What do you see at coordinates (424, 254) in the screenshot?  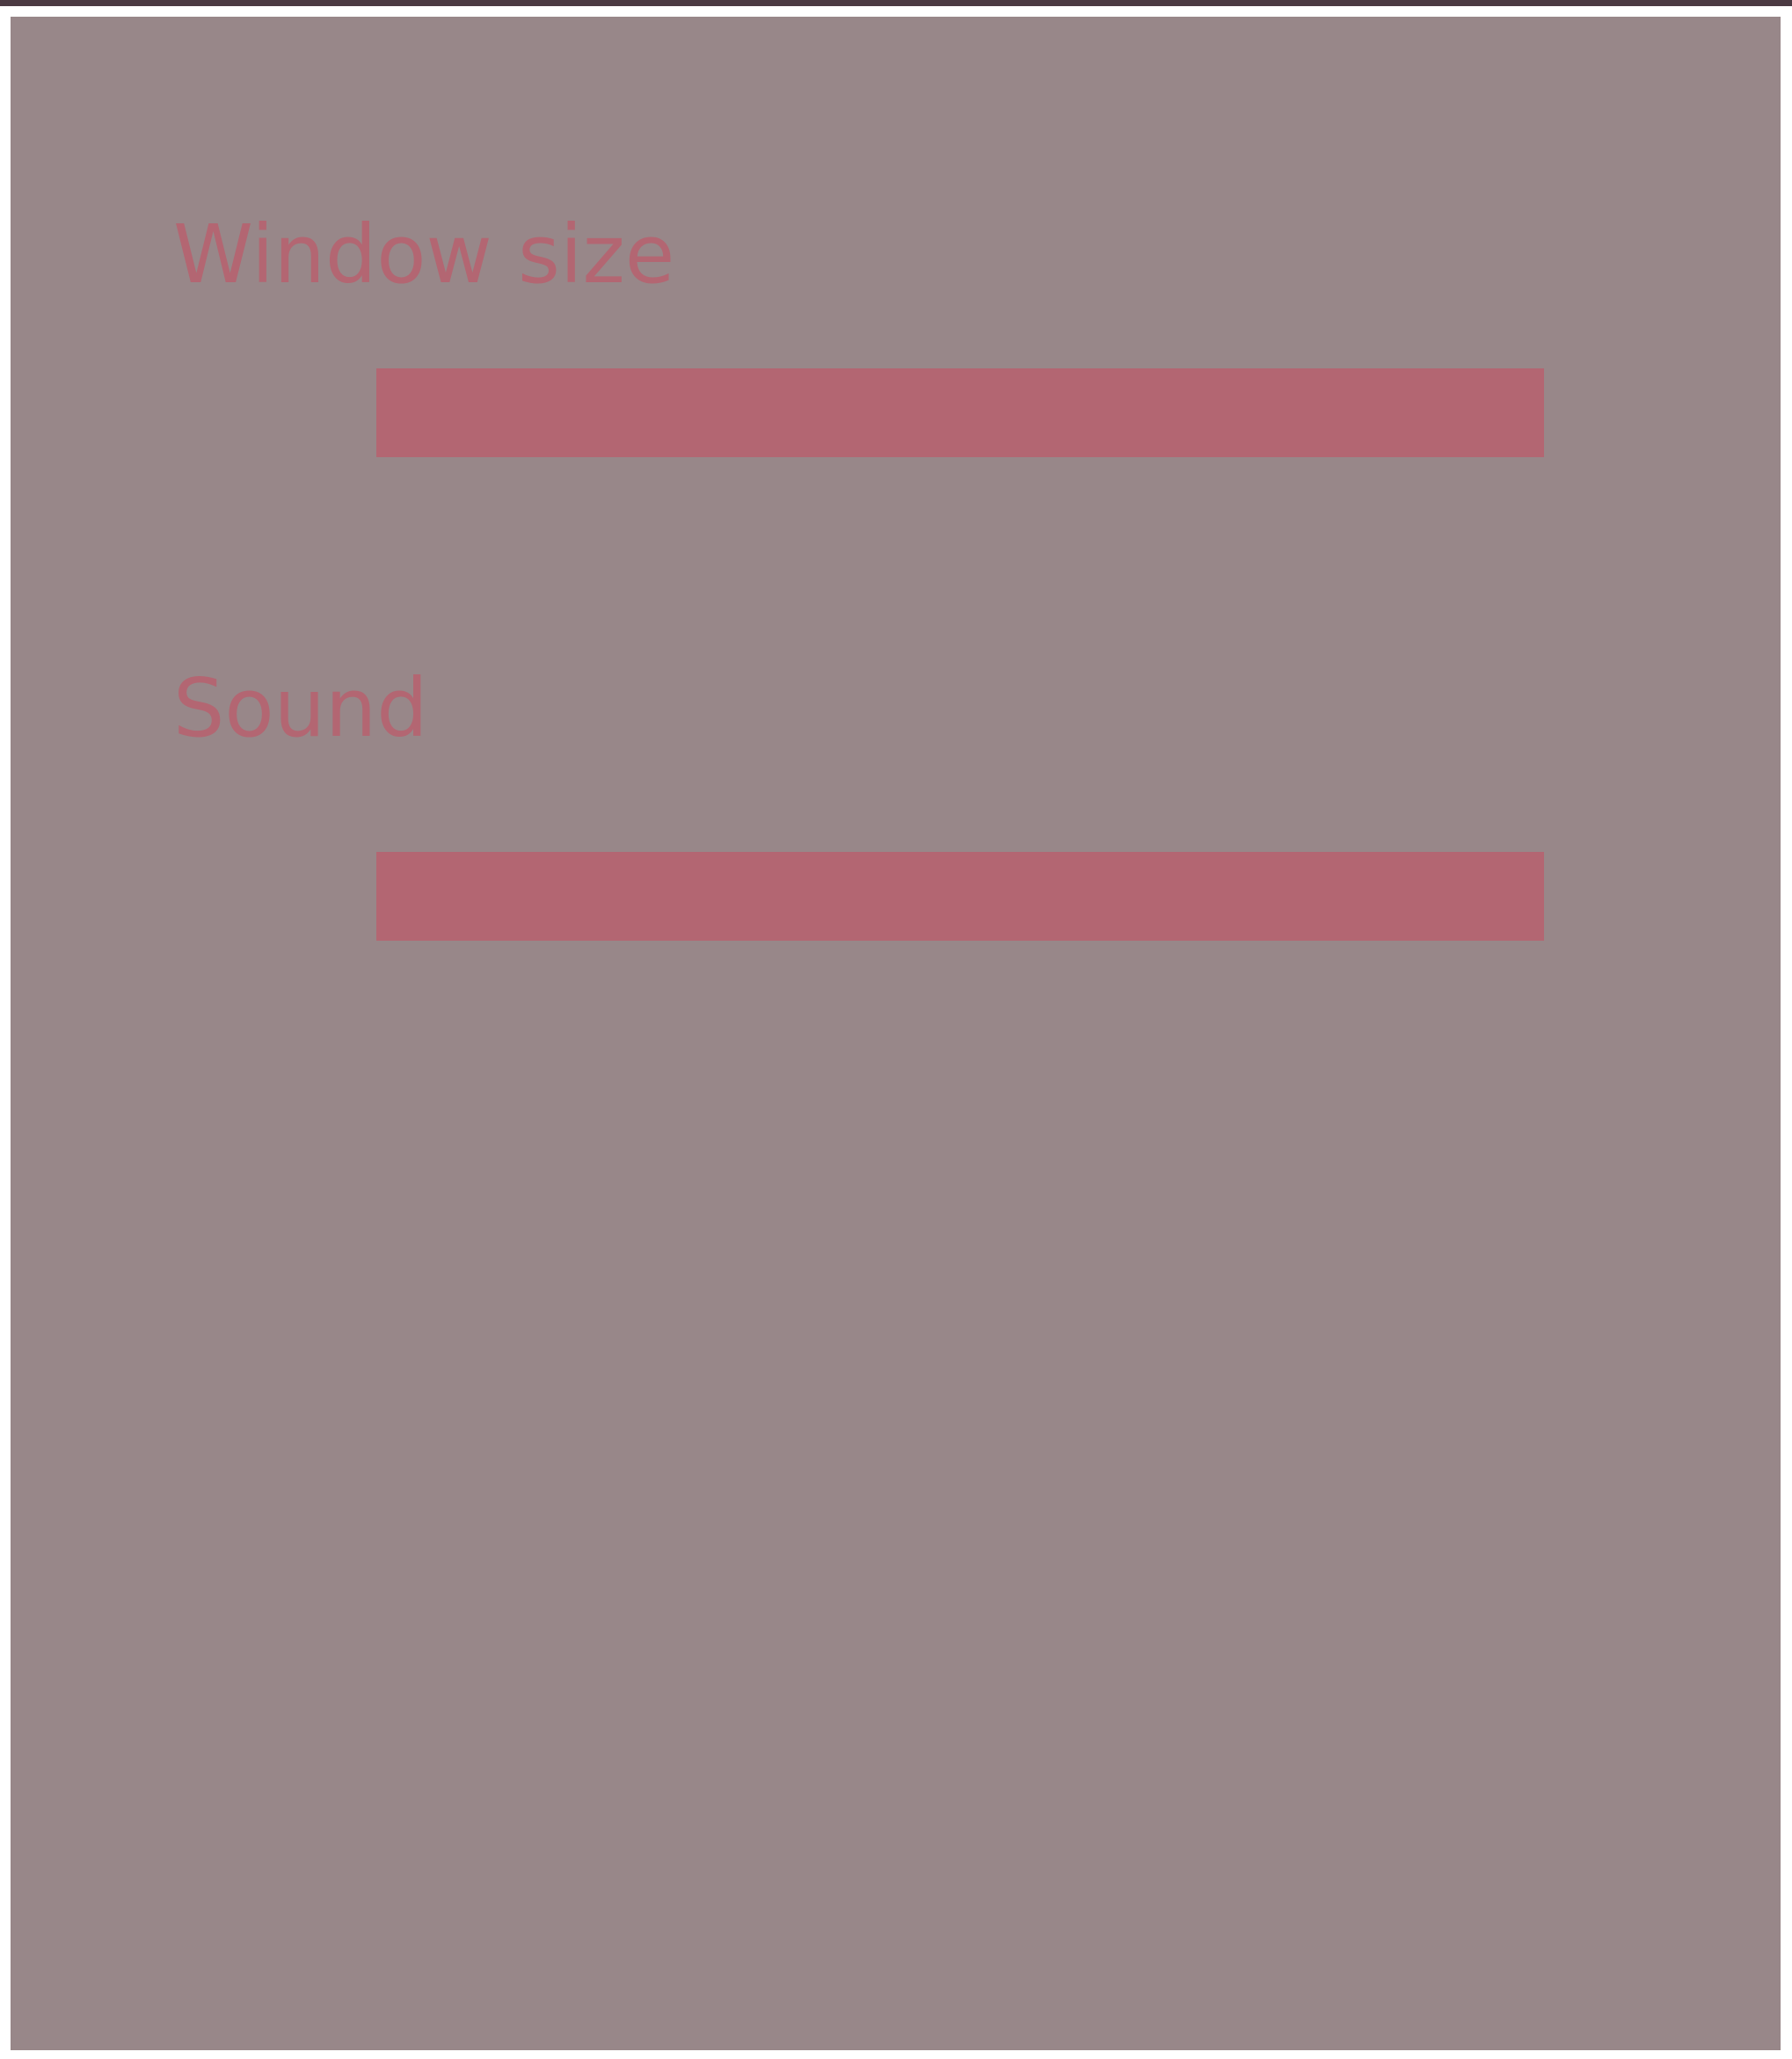 I see `window-size-label: Window size` at bounding box center [424, 254].